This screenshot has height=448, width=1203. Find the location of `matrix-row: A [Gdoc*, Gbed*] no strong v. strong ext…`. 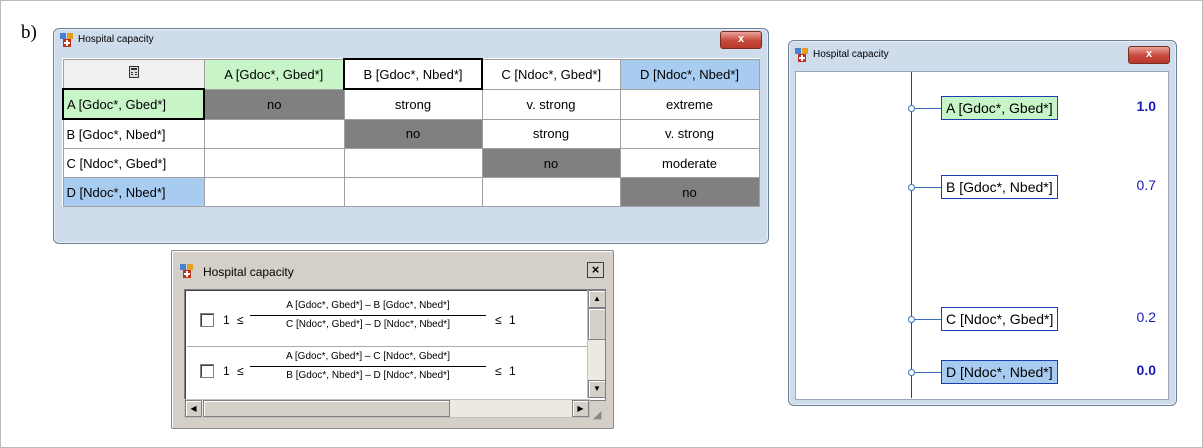

matrix-row: A [Gdoc*, Gbed*] no strong v. strong ext… is located at coordinates (411, 104).